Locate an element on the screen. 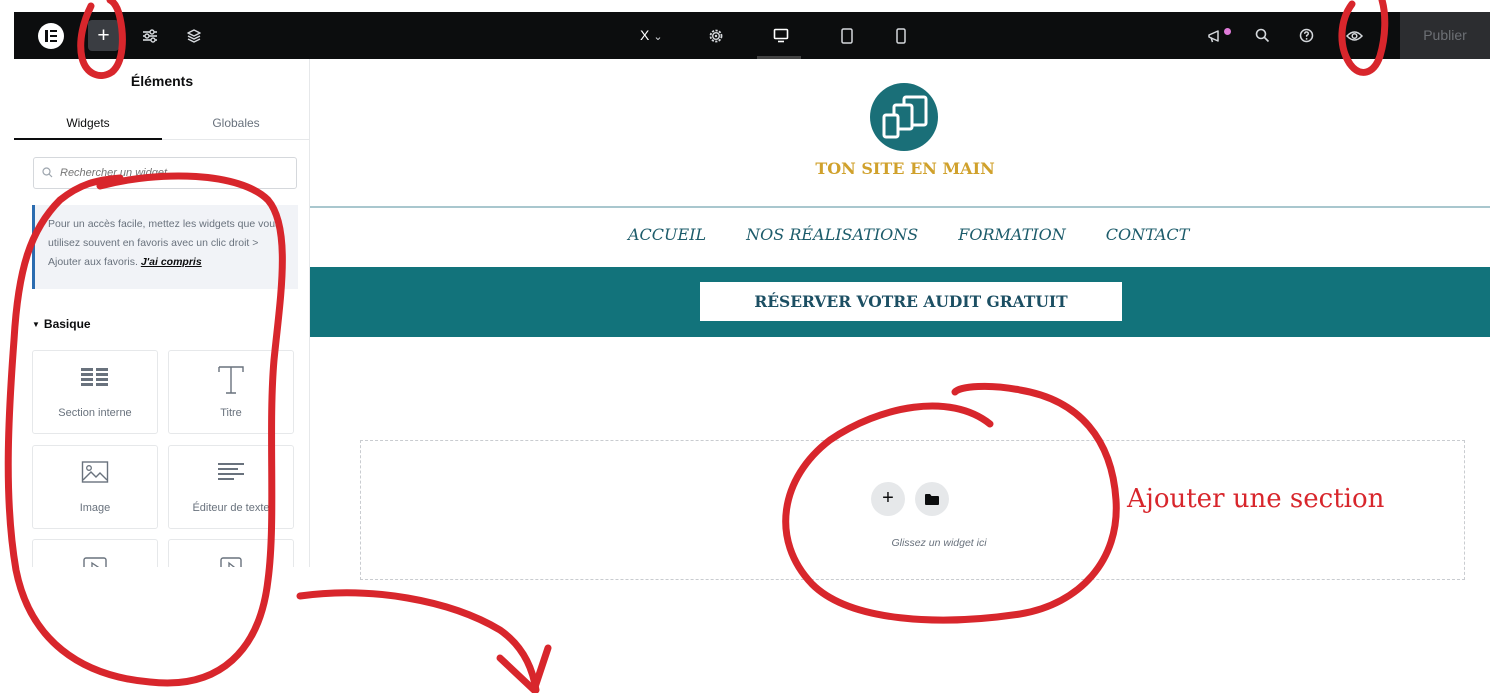 Image resolution: width=1500 pixels, height=693 pixels. folder-icon is located at coordinates (932, 499).